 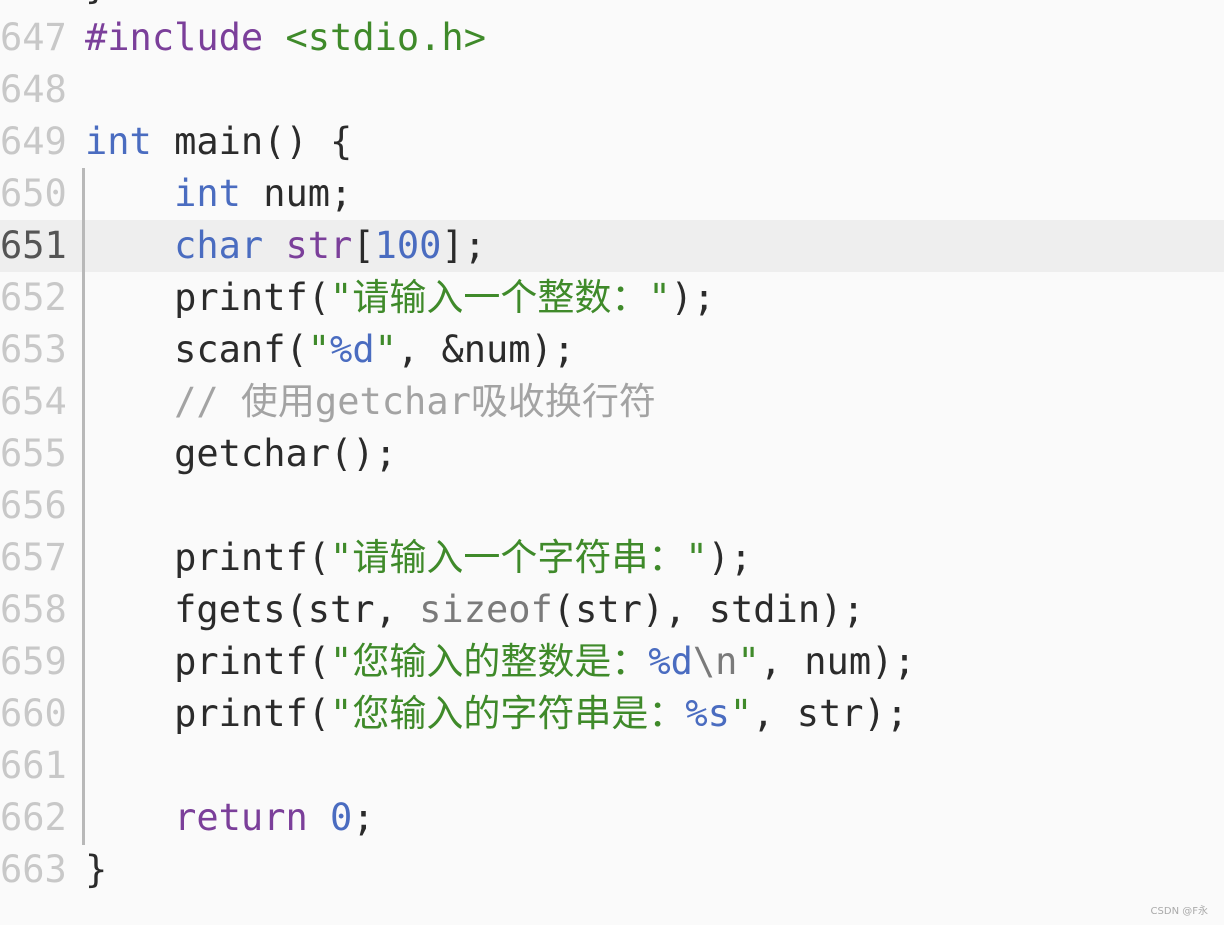 I want to click on code-line: 647 #include <stdio.h>, so click(x=612, y=38).